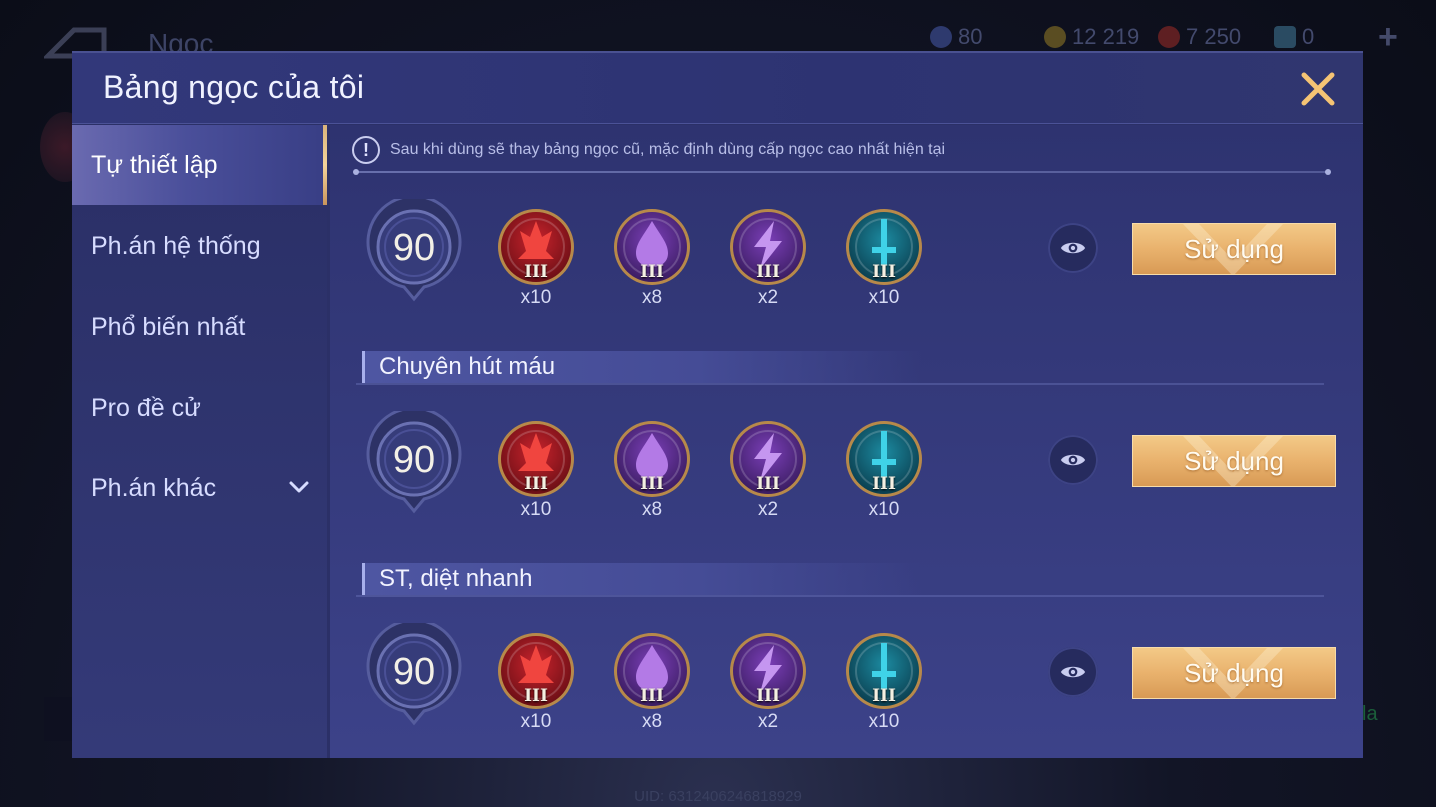  I want to click on close-icon, so click(1318, 89).